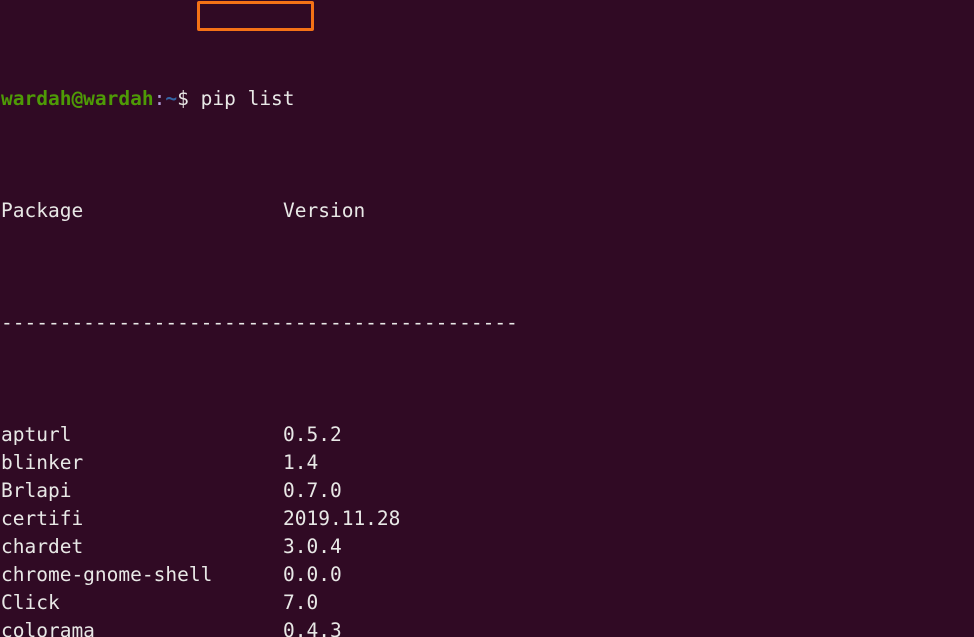  Describe the element at coordinates (259, 519) in the screenshot. I see `package-row: certifi 2019.11.28` at that location.